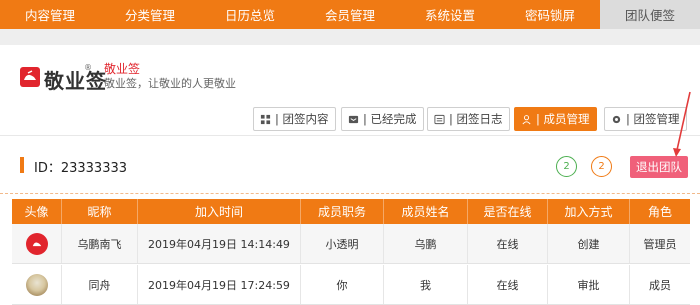 The width and height of the screenshot is (700, 305). I want to click on cell-role: 管理员, so click(660, 244).